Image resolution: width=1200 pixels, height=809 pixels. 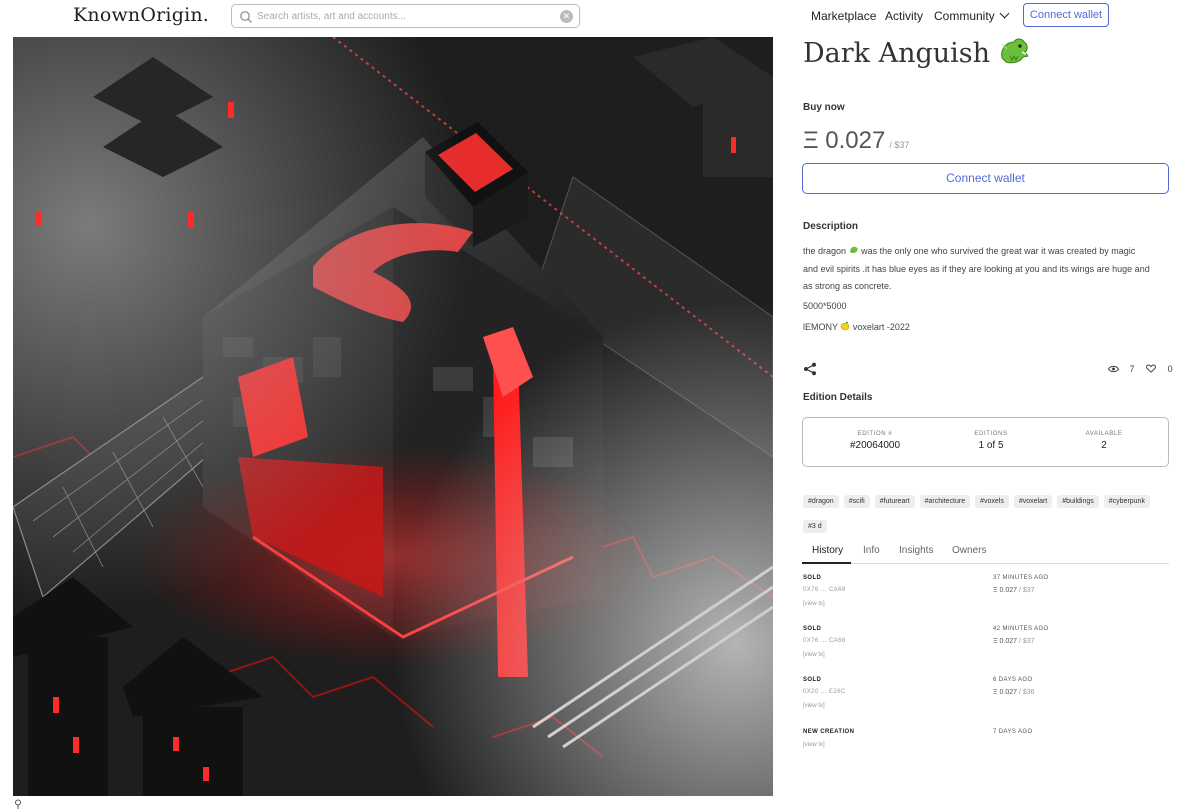 What do you see at coordinates (969, 550) in the screenshot?
I see `tab-owners: Owners` at bounding box center [969, 550].